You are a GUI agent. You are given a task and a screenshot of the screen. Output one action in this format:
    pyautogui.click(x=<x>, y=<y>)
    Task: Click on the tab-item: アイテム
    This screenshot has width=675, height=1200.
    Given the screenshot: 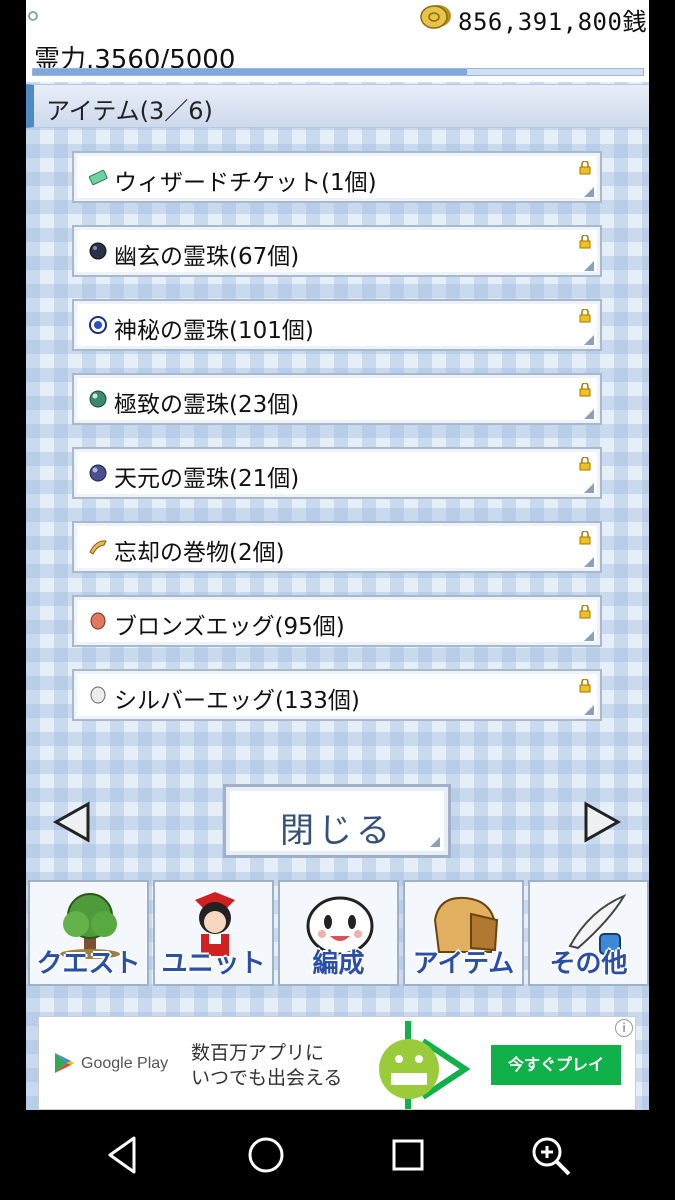 What is the action you would take?
    pyautogui.click(x=463, y=933)
    